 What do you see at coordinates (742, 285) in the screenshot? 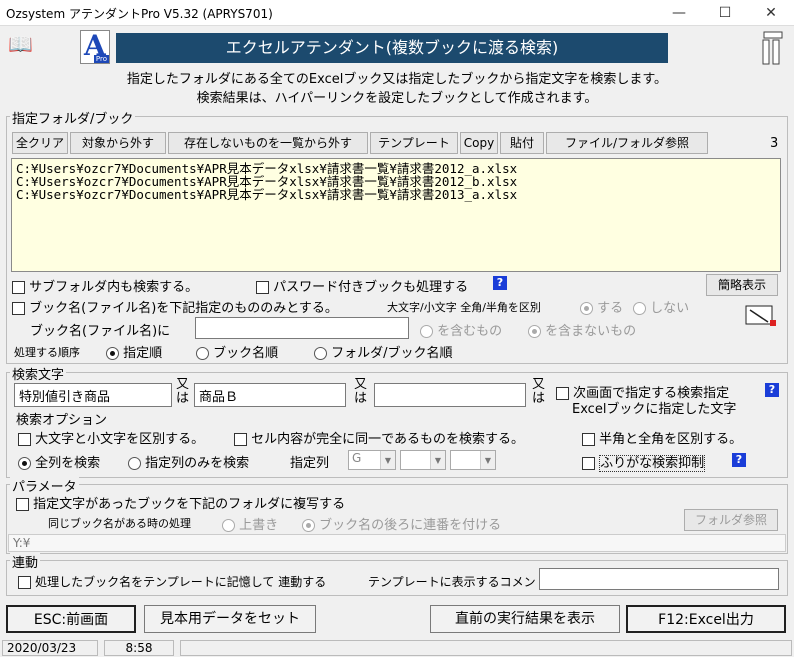
I see `simple-view-button: 簡略表示` at bounding box center [742, 285].